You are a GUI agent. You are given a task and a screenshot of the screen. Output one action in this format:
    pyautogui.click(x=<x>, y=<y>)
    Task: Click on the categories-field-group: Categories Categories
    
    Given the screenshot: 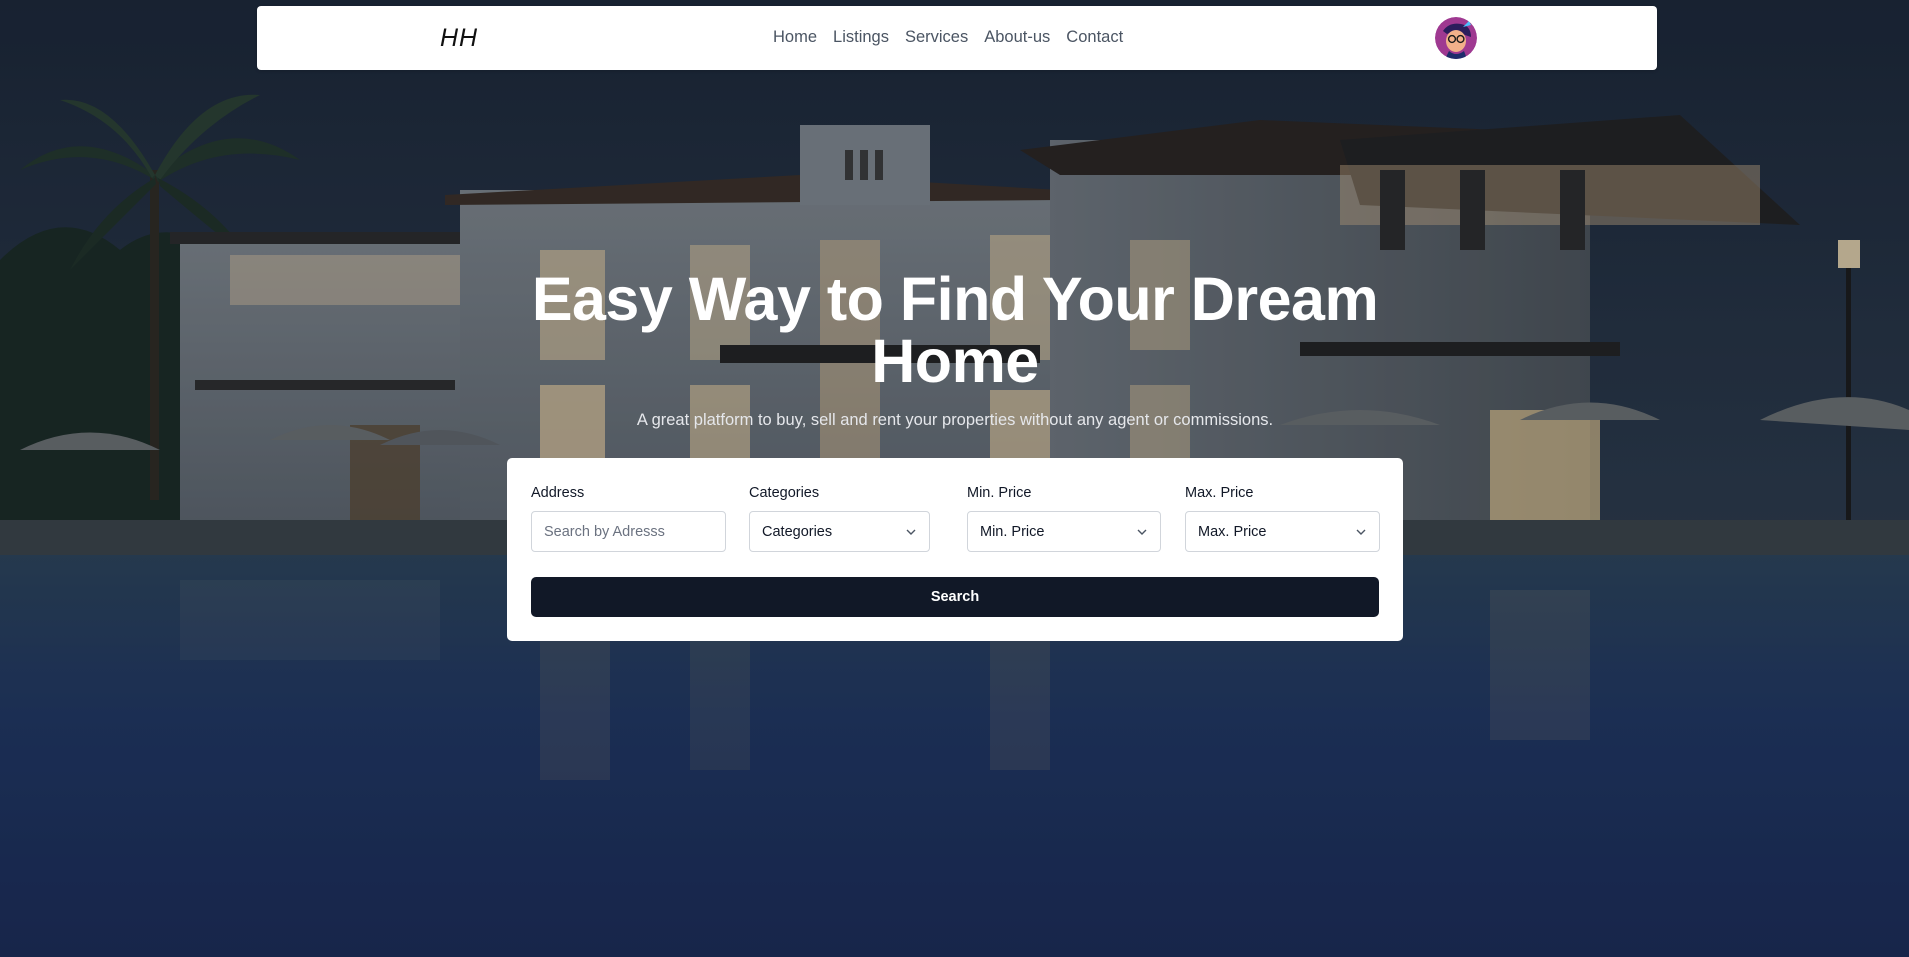 What is the action you would take?
    pyautogui.click(x=839, y=518)
    